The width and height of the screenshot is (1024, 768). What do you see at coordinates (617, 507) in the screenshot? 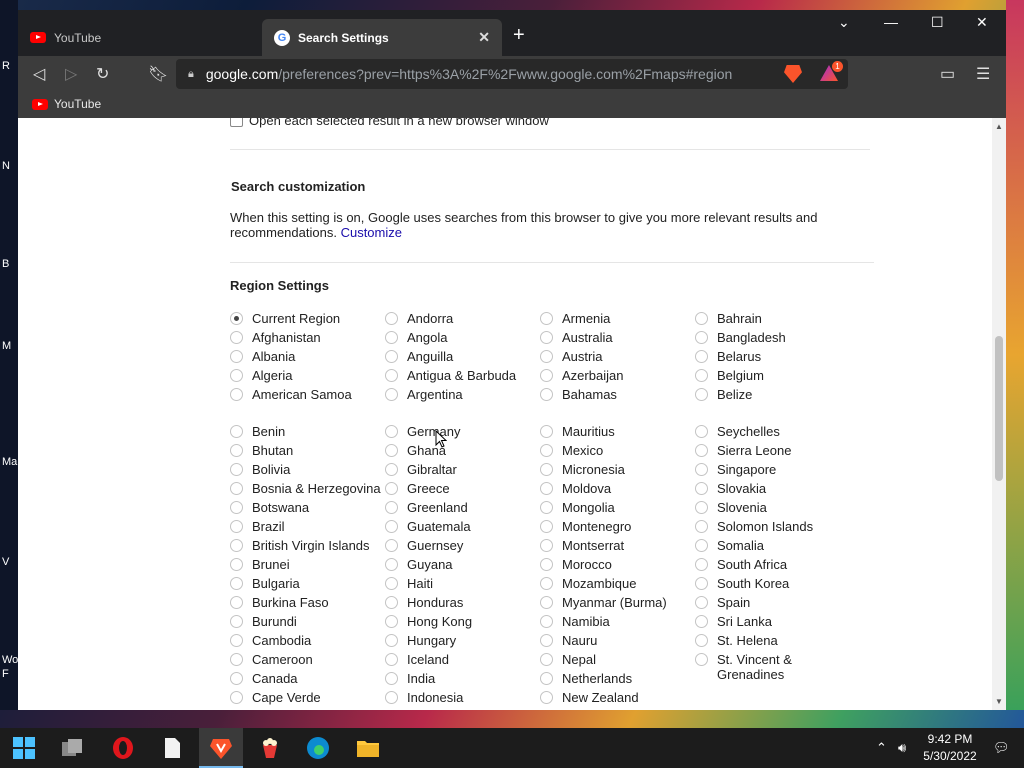
I see `region-option: Mongolia` at bounding box center [617, 507].